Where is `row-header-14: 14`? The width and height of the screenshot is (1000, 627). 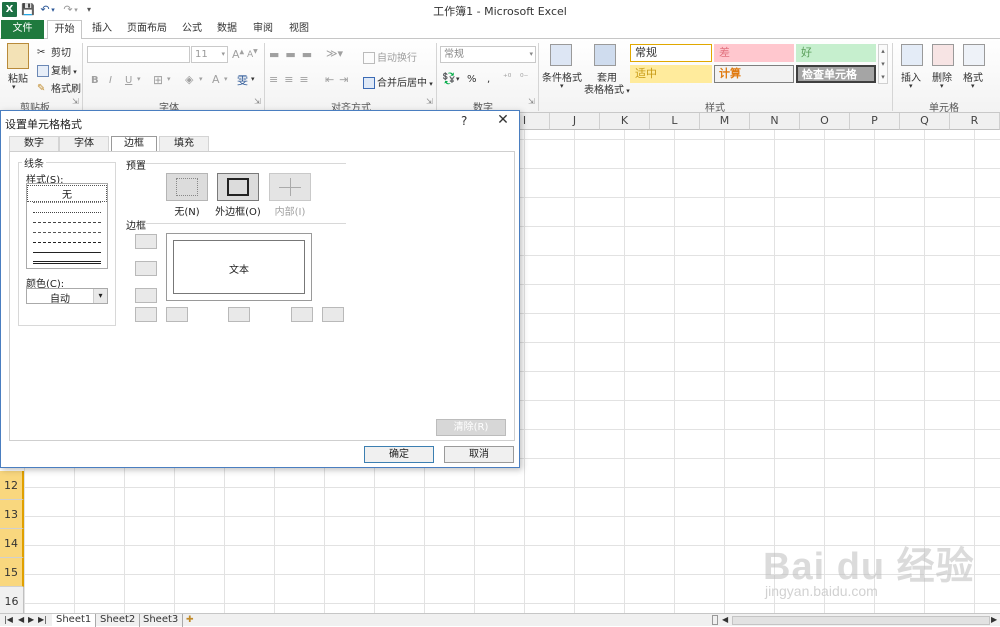 row-header-14: 14 is located at coordinates (12, 543).